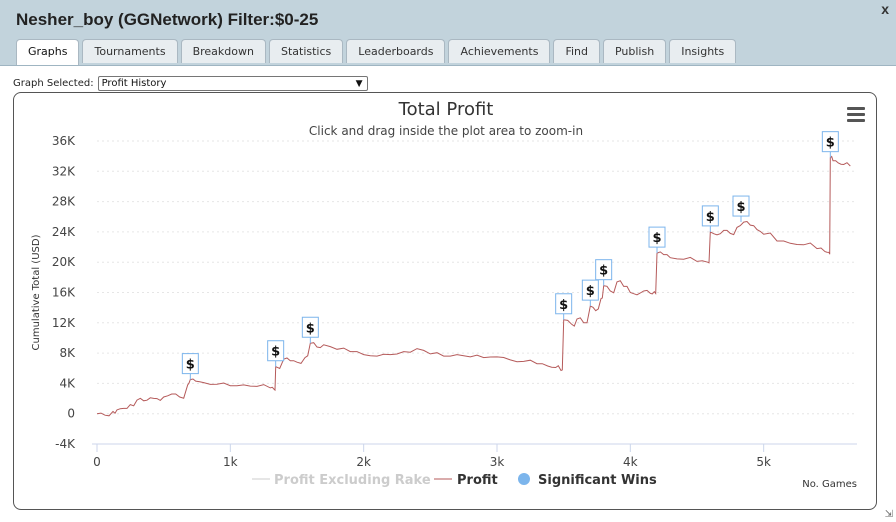 The width and height of the screenshot is (896, 522). Describe the element at coordinates (763, 462) in the screenshot. I see `x-tick-label: 5k` at that location.